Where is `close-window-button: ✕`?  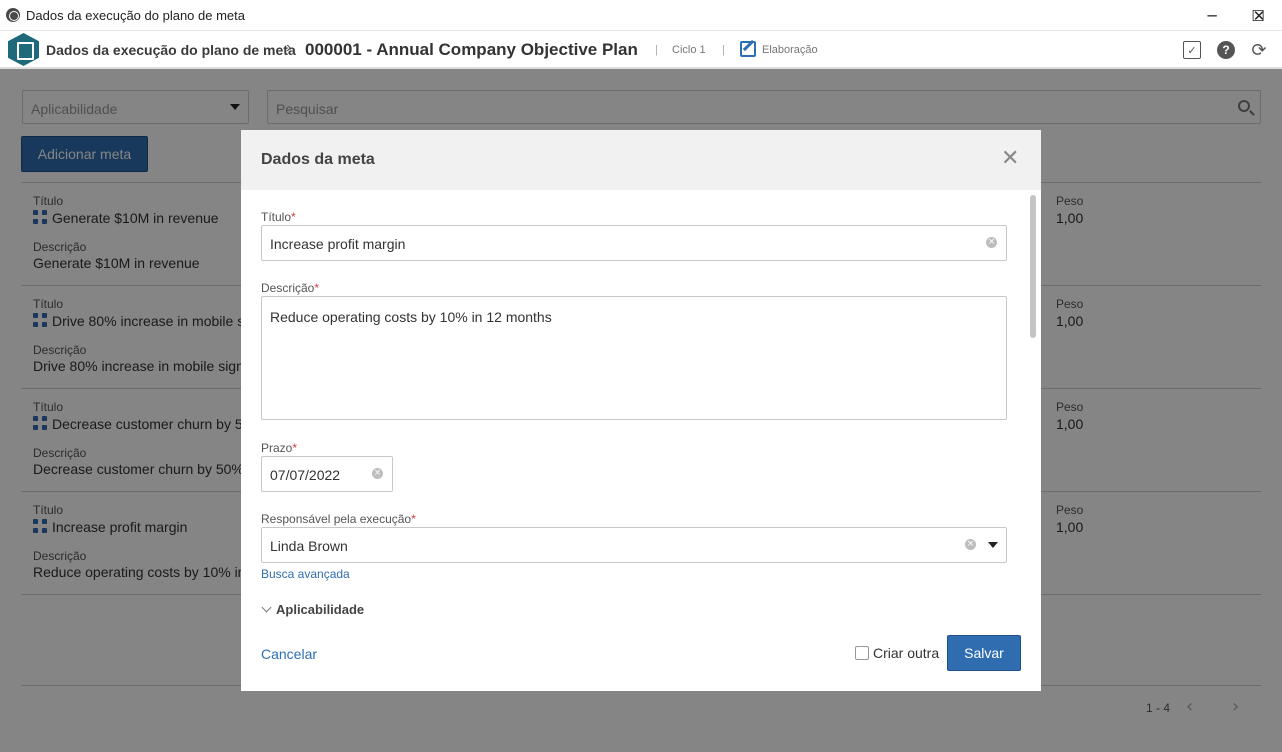
close-window-button: ✕ is located at coordinates (1259, 15).